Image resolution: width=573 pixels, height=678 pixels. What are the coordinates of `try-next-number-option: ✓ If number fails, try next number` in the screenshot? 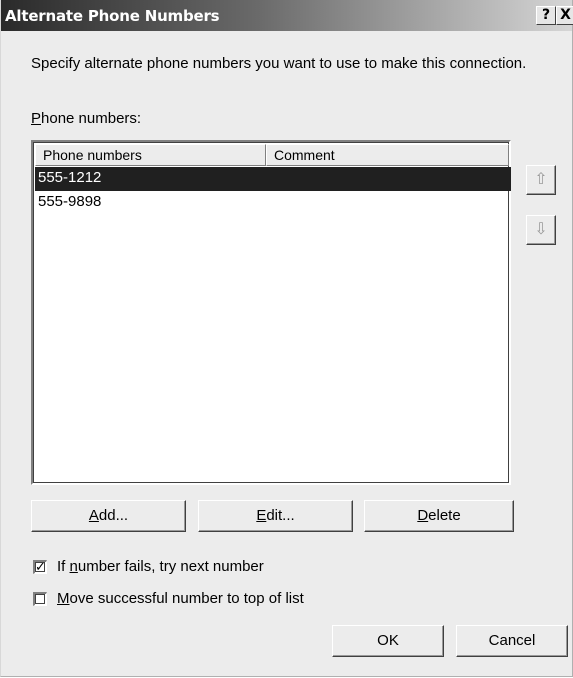 It's located at (148, 566).